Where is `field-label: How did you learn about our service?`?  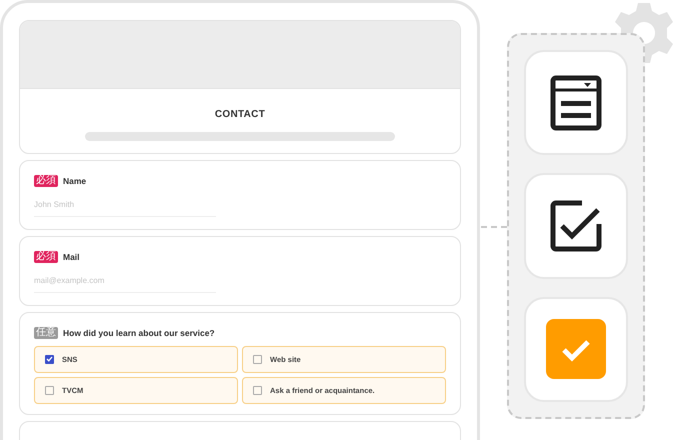
field-label: How did you learn about our service? is located at coordinates (139, 333).